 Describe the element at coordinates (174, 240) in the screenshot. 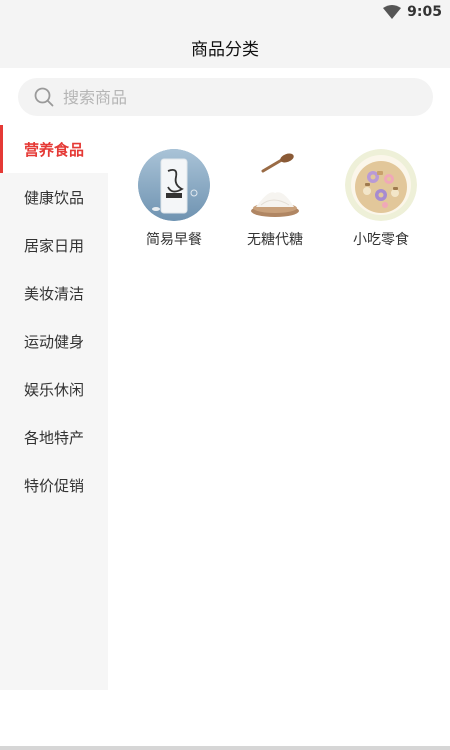

I see `subcategory-label: 简易早餐` at that location.